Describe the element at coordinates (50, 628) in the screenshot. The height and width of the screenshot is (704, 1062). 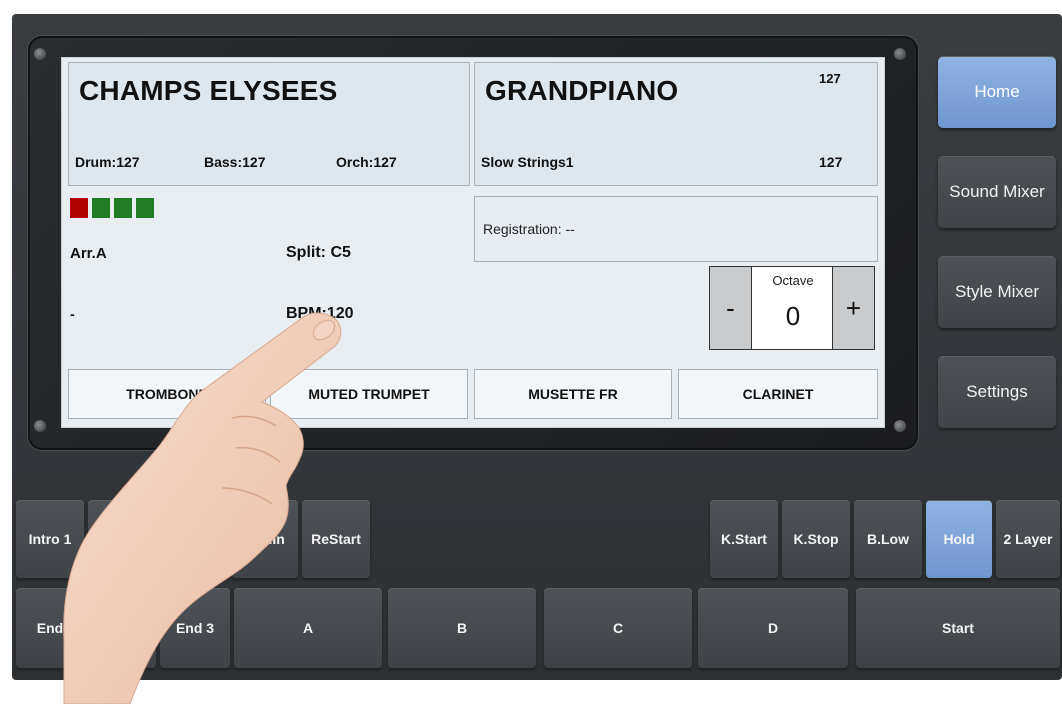
I see `ending-1-button: End` at that location.